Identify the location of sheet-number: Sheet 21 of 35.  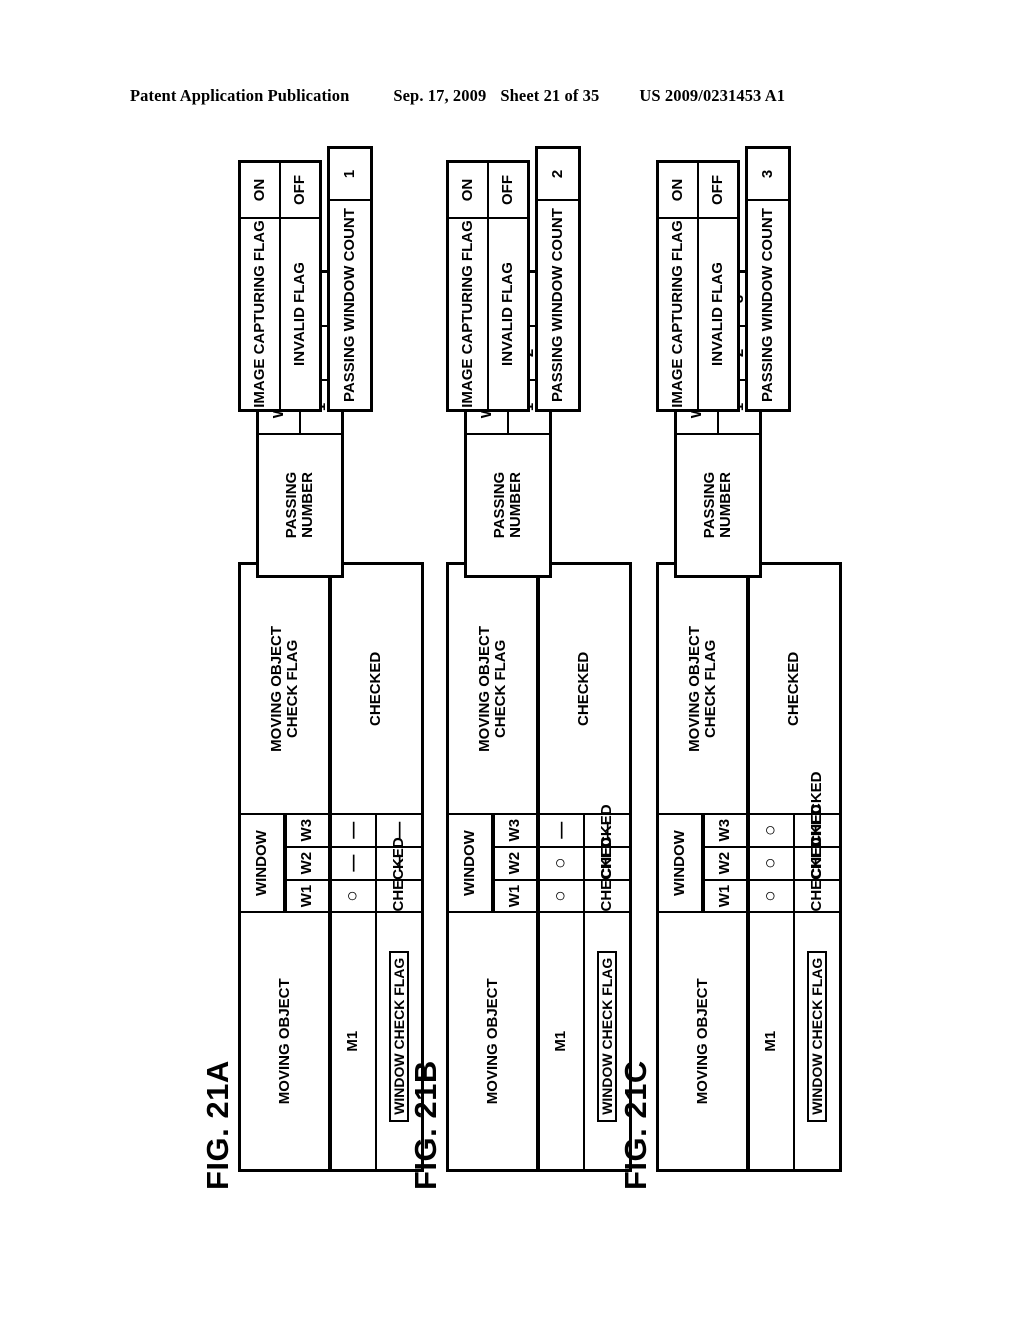
(550, 95).